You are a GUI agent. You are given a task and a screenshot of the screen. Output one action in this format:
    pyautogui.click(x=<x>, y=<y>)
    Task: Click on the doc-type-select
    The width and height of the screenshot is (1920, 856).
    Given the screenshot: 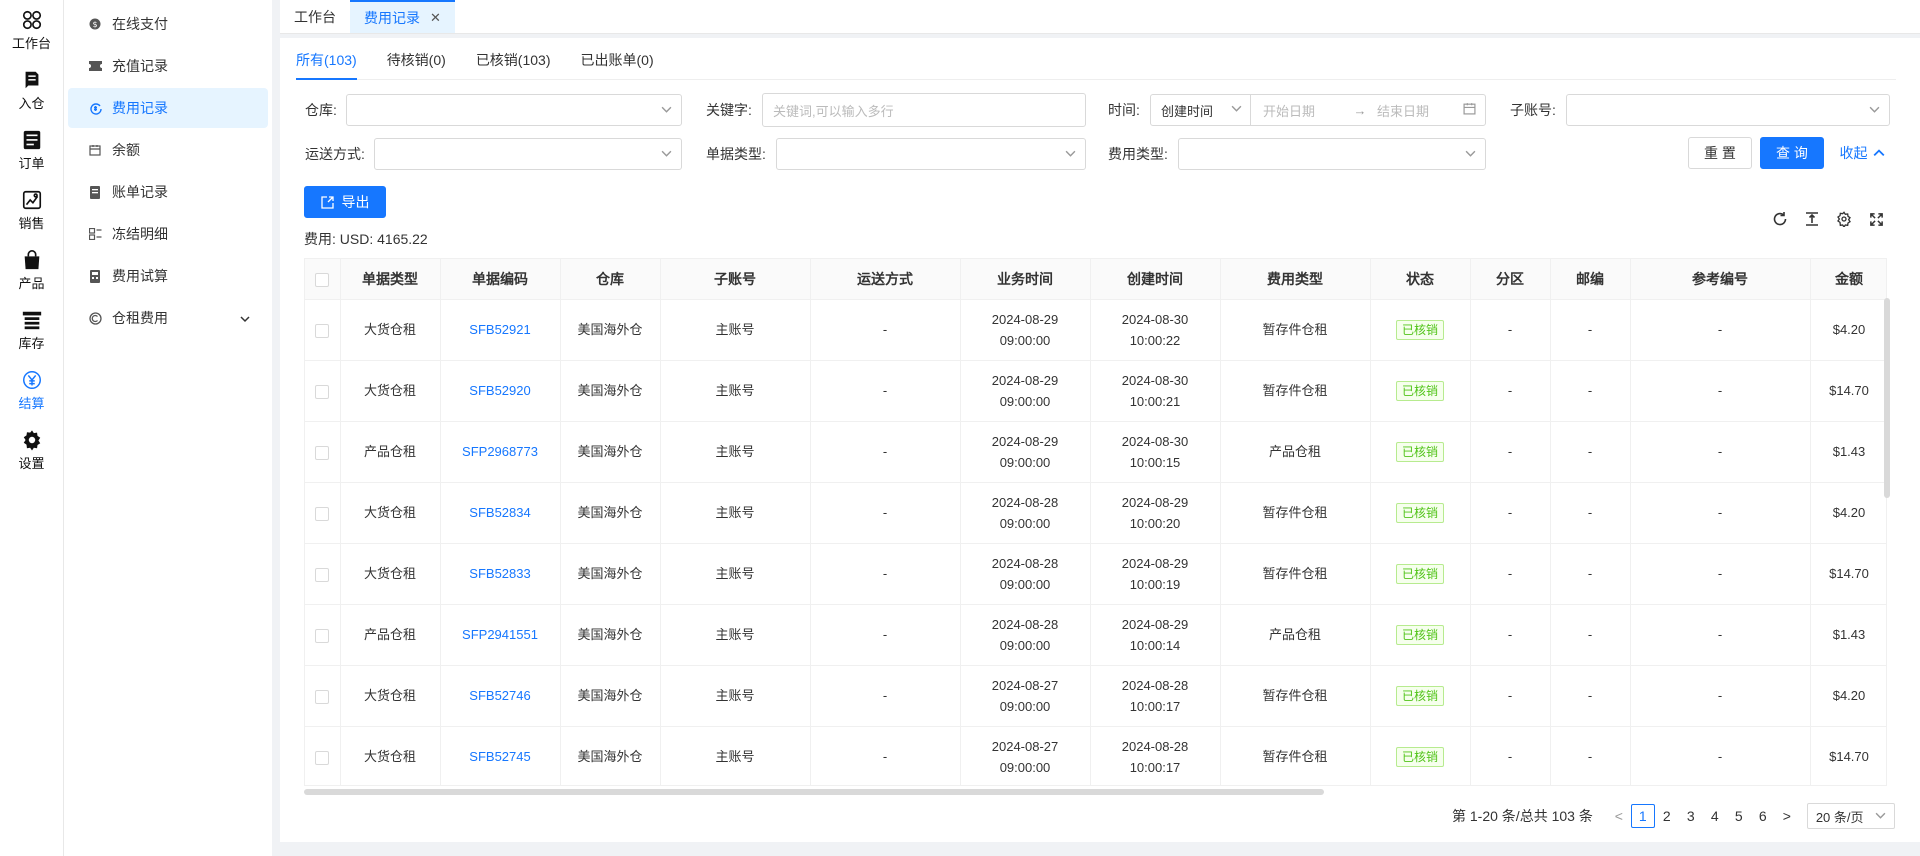 What is the action you would take?
    pyautogui.click(x=931, y=154)
    